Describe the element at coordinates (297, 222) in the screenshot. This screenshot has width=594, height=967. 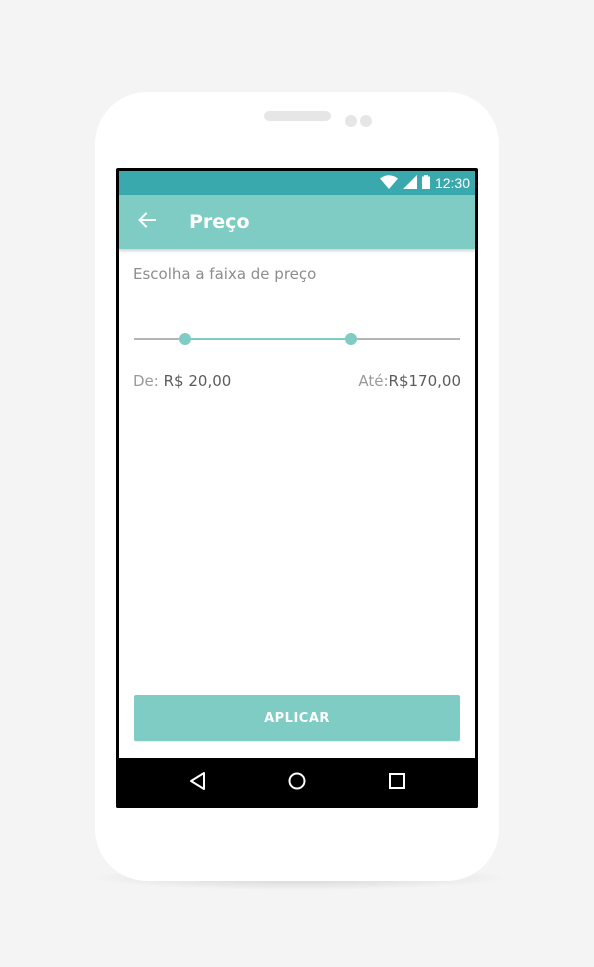
I see `toolbar: Preço` at that location.